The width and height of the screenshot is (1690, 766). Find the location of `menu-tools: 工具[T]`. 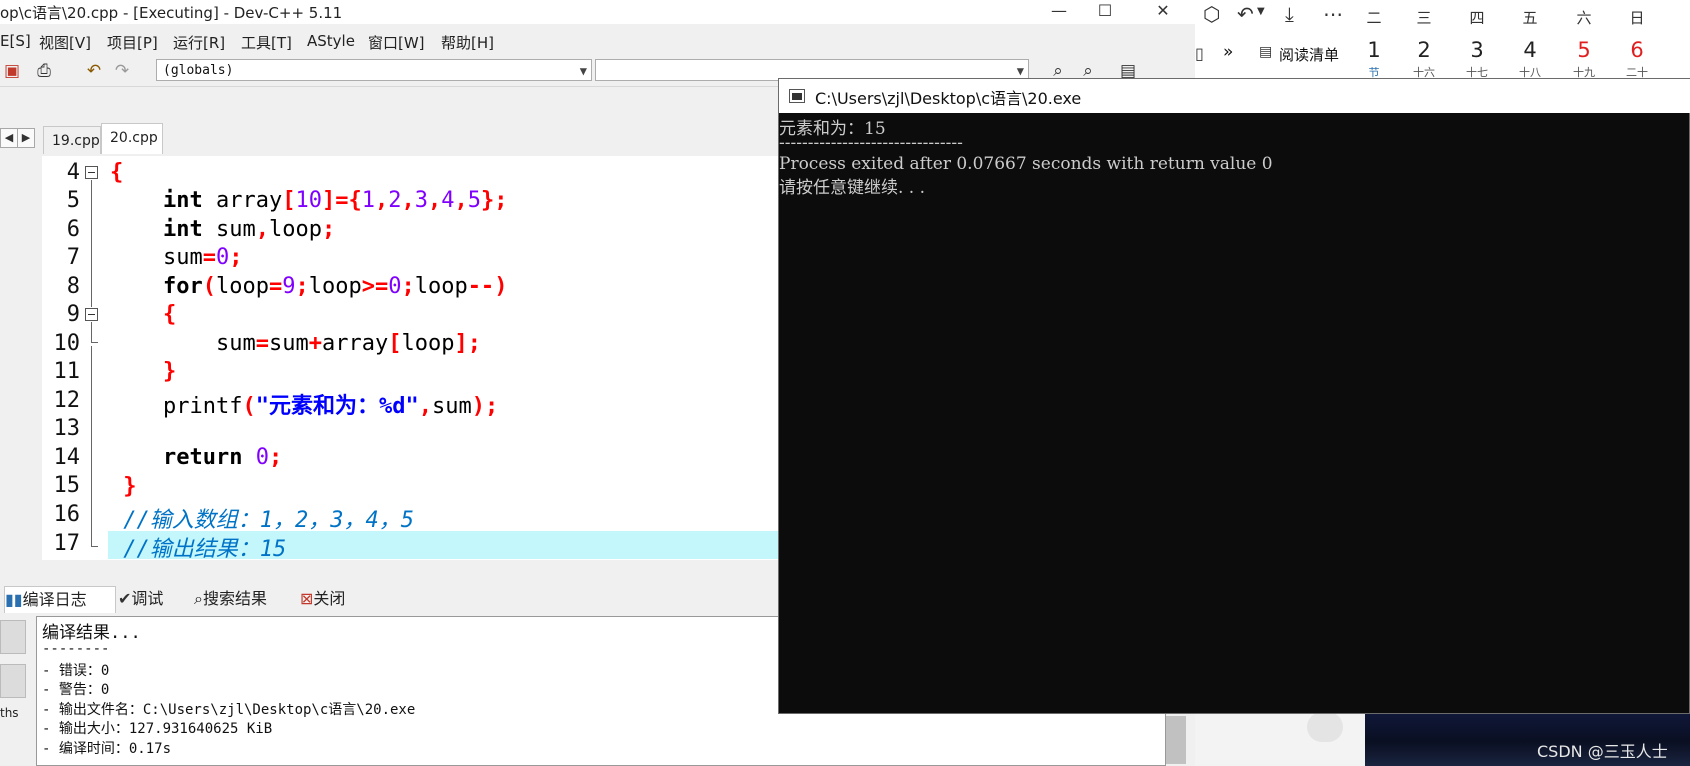

menu-tools: 工具[T] is located at coordinates (266, 42).